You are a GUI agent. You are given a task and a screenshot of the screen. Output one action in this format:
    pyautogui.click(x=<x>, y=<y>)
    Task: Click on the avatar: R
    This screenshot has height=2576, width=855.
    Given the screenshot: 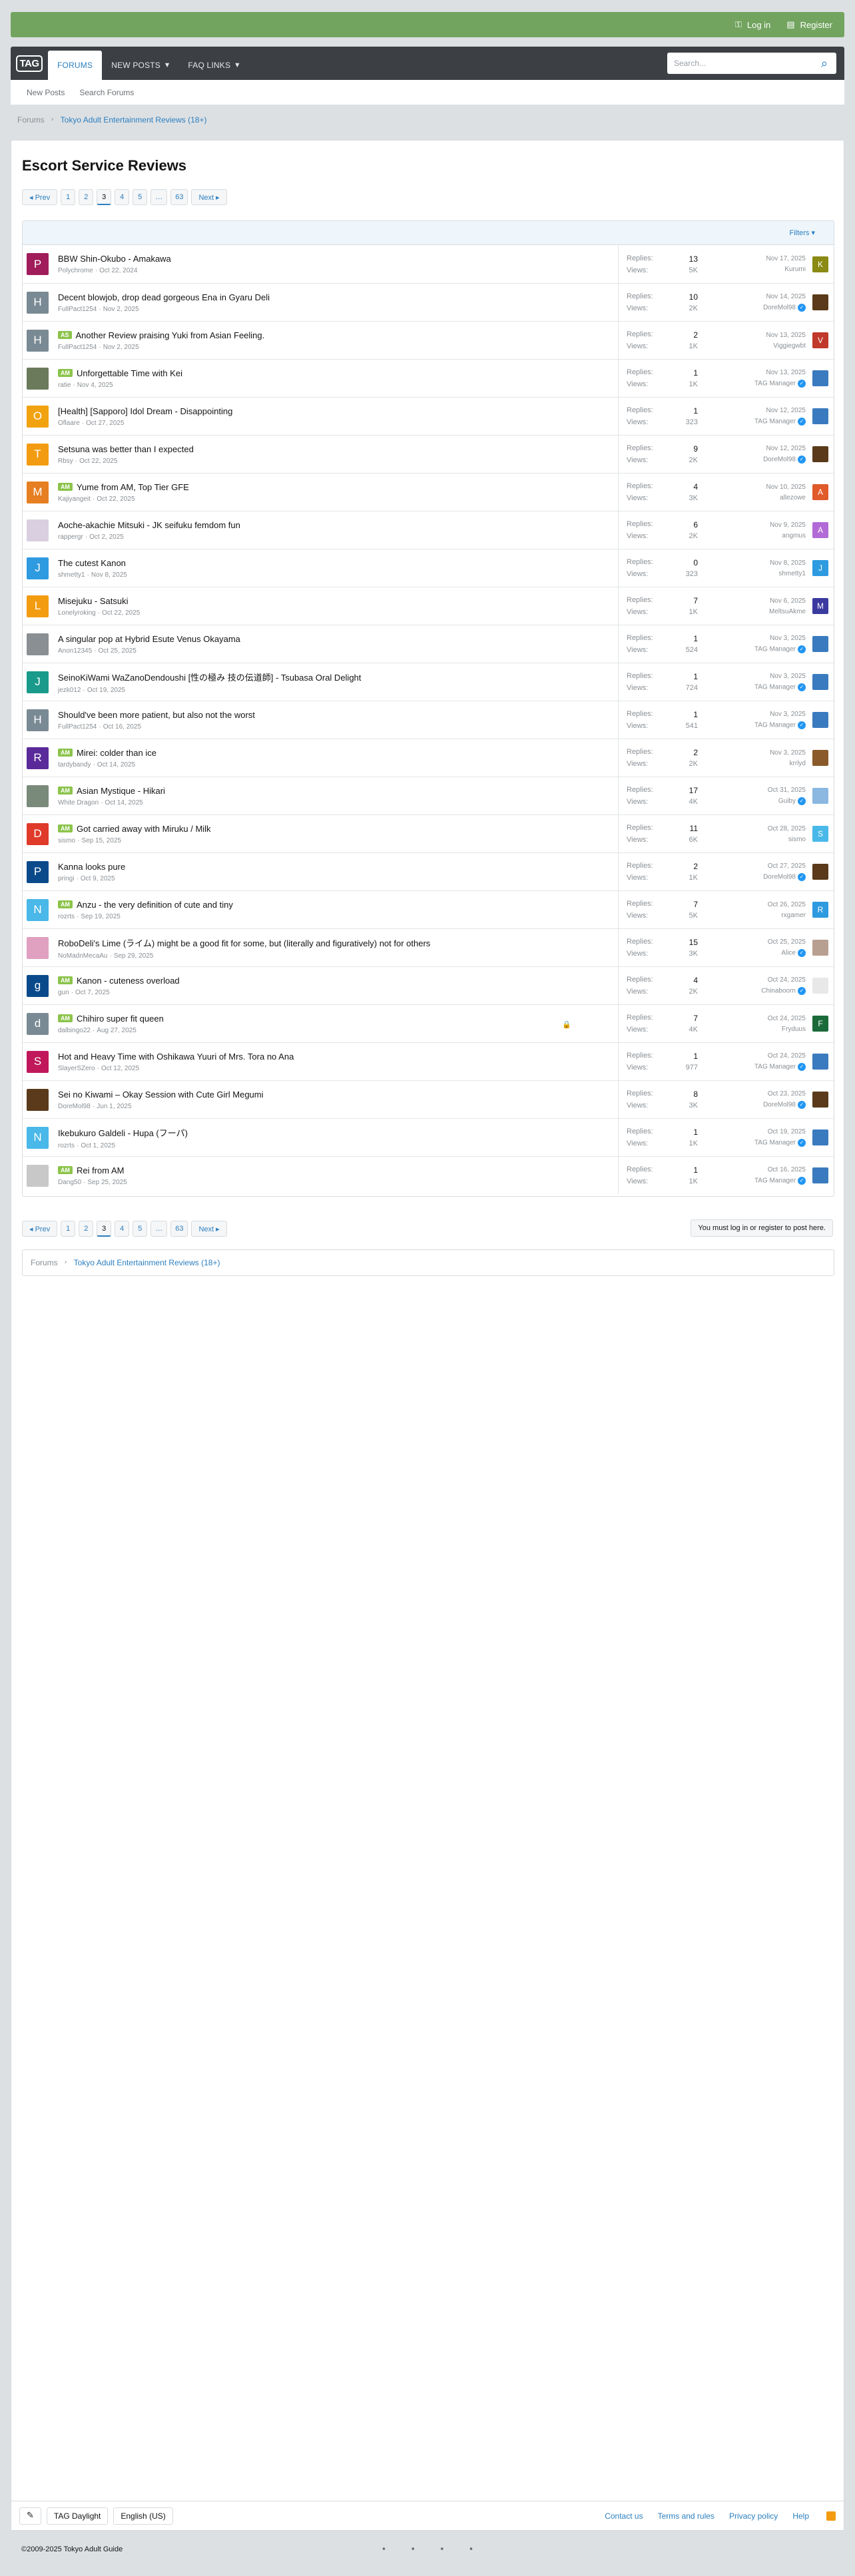 What is the action you would take?
    pyautogui.click(x=38, y=758)
    